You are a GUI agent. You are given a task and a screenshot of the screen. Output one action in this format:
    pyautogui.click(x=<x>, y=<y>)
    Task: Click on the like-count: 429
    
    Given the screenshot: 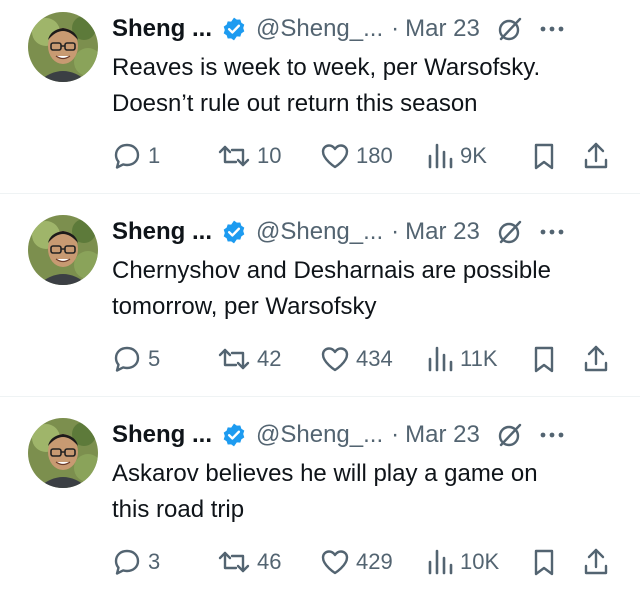 What is the action you would take?
    pyautogui.click(x=374, y=561)
    